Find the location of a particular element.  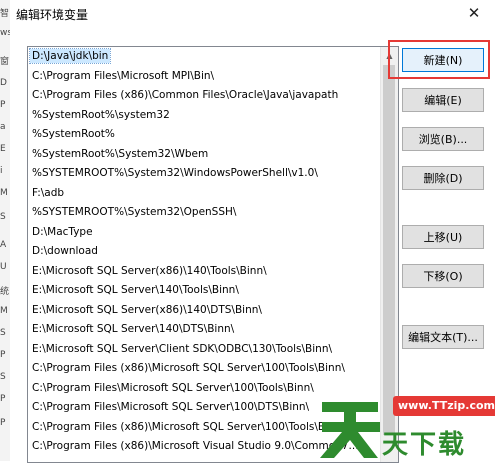

new-button-highlight is located at coordinates (439, 59).